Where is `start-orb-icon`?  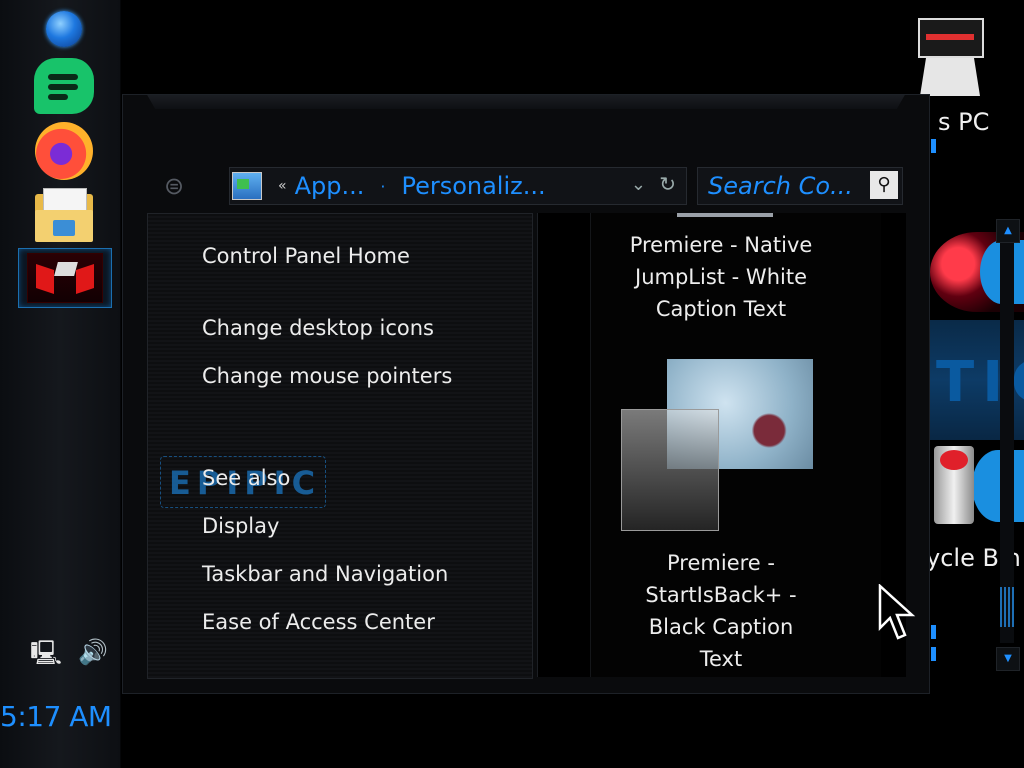
start-orb-icon is located at coordinates (64, 29).